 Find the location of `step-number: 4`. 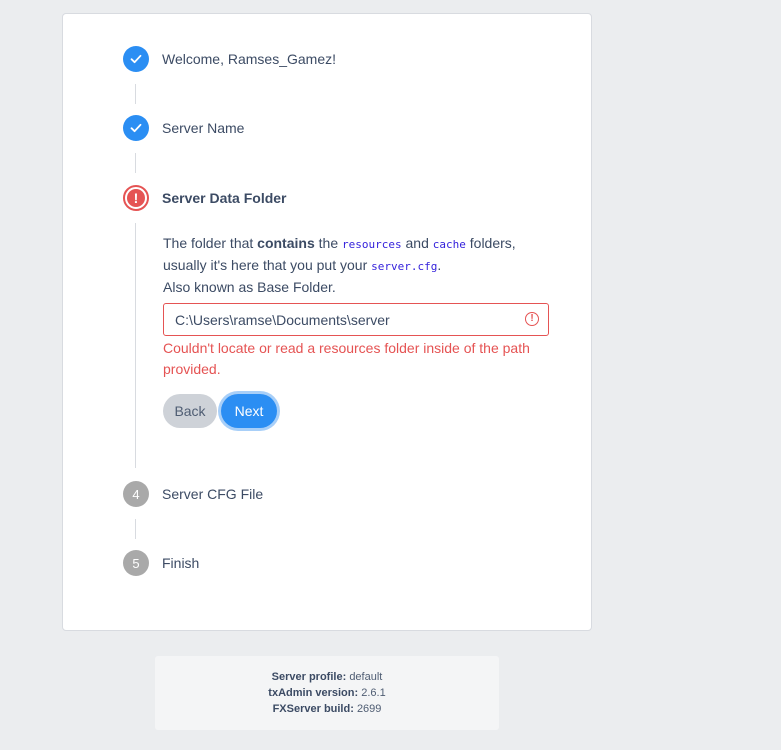

step-number: 4 is located at coordinates (136, 494).